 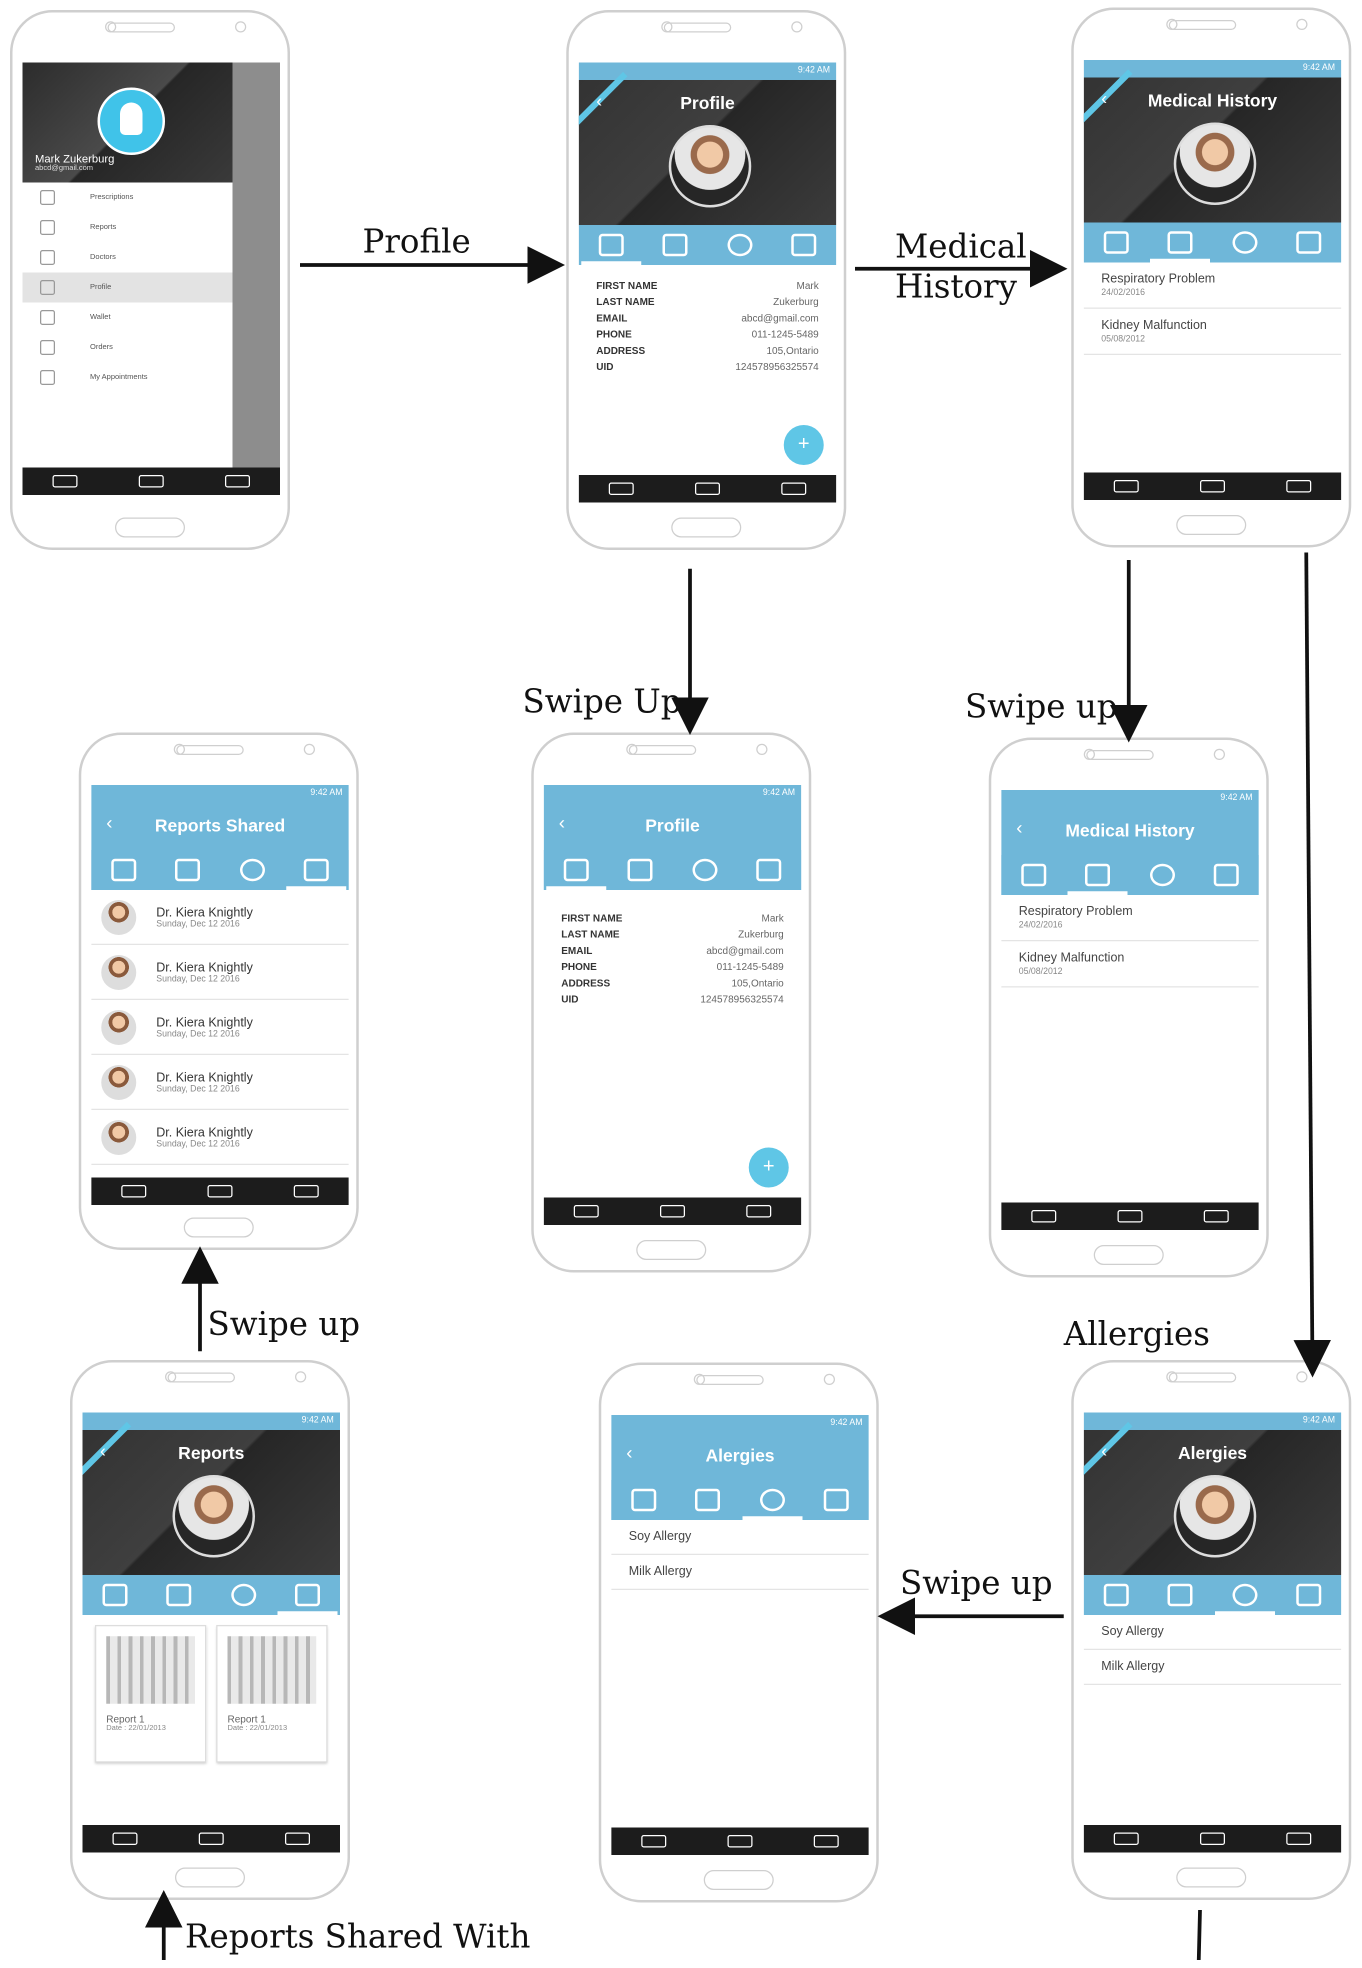 I want to click on label-profile: Profile, so click(x=416, y=242).